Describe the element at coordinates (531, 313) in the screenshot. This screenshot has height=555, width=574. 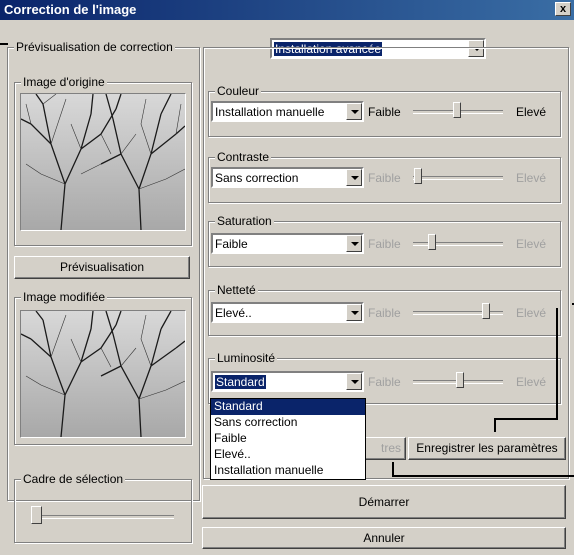
I see `sharpness-high-label: Elevé` at that location.